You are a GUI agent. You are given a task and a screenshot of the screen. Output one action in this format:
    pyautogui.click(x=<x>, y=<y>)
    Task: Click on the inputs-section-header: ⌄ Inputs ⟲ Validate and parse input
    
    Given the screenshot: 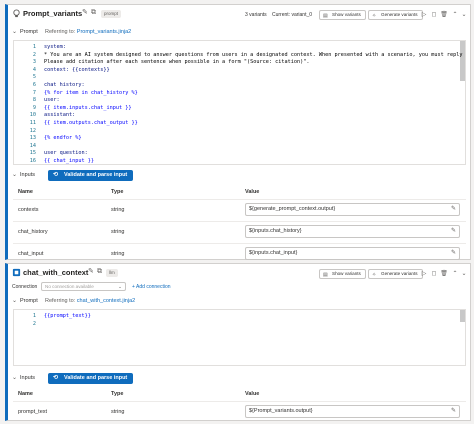 What is the action you would take?
    pyautogui.click(x=239, y=176)
    